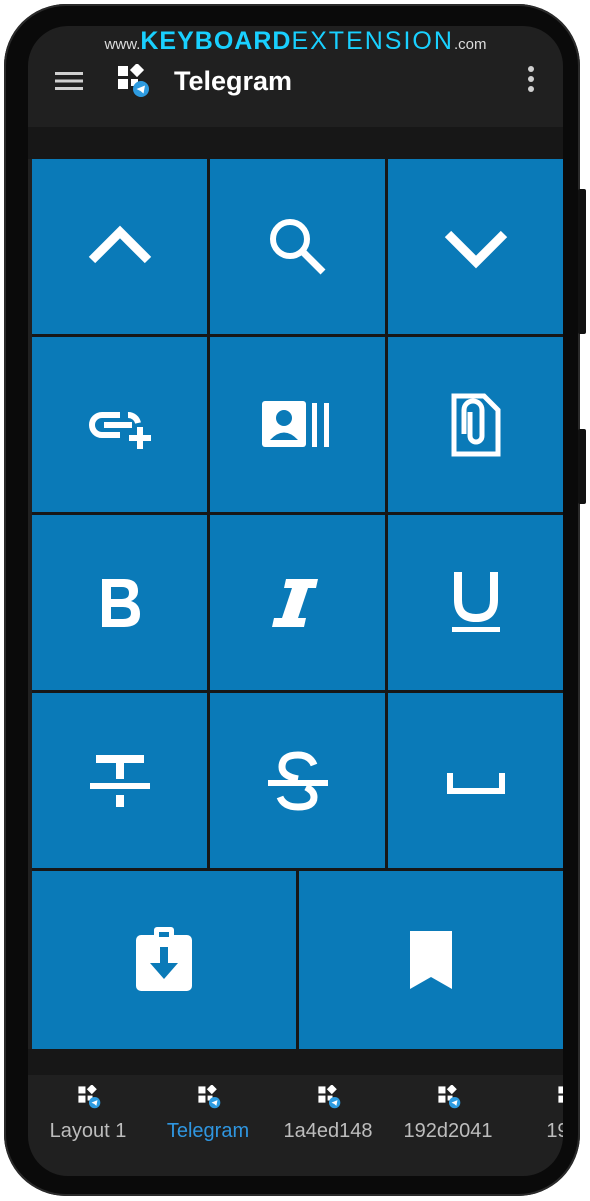  I want to click on add-link-key, so click(119, 424).